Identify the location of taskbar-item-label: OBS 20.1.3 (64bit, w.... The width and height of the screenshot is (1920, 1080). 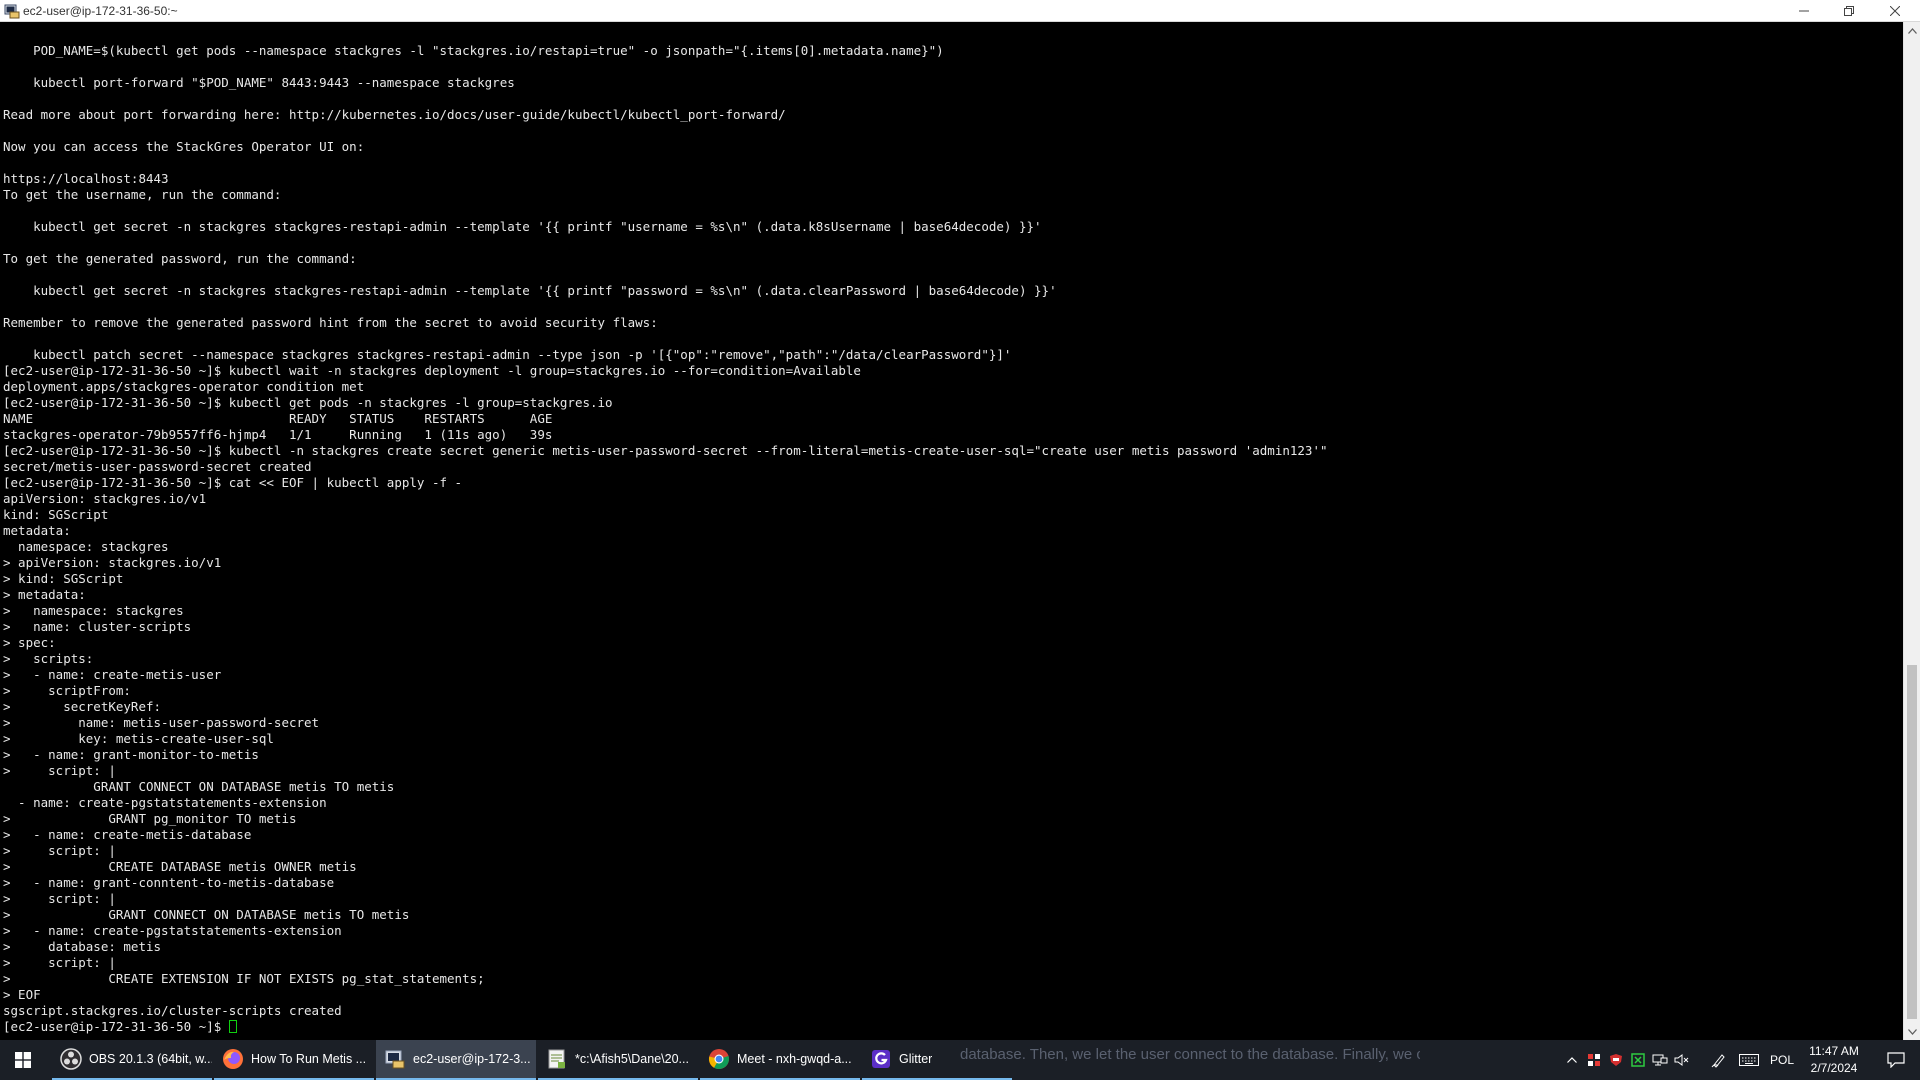
(150, 1059).